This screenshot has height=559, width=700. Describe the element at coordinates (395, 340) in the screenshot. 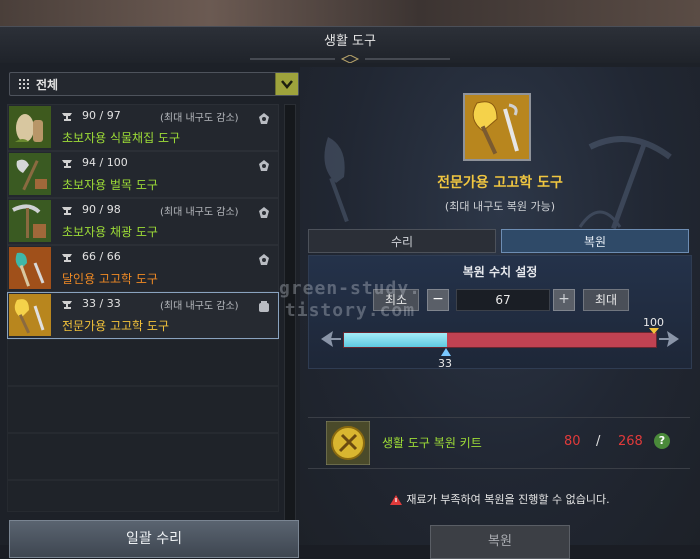

I see `slider-fill` at that location.